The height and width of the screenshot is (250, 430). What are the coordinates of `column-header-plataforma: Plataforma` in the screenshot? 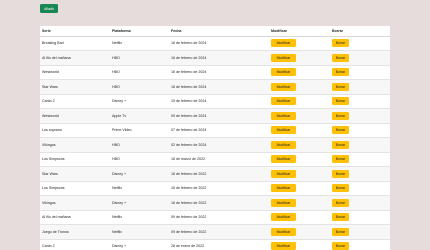 It's located at (139, 31).